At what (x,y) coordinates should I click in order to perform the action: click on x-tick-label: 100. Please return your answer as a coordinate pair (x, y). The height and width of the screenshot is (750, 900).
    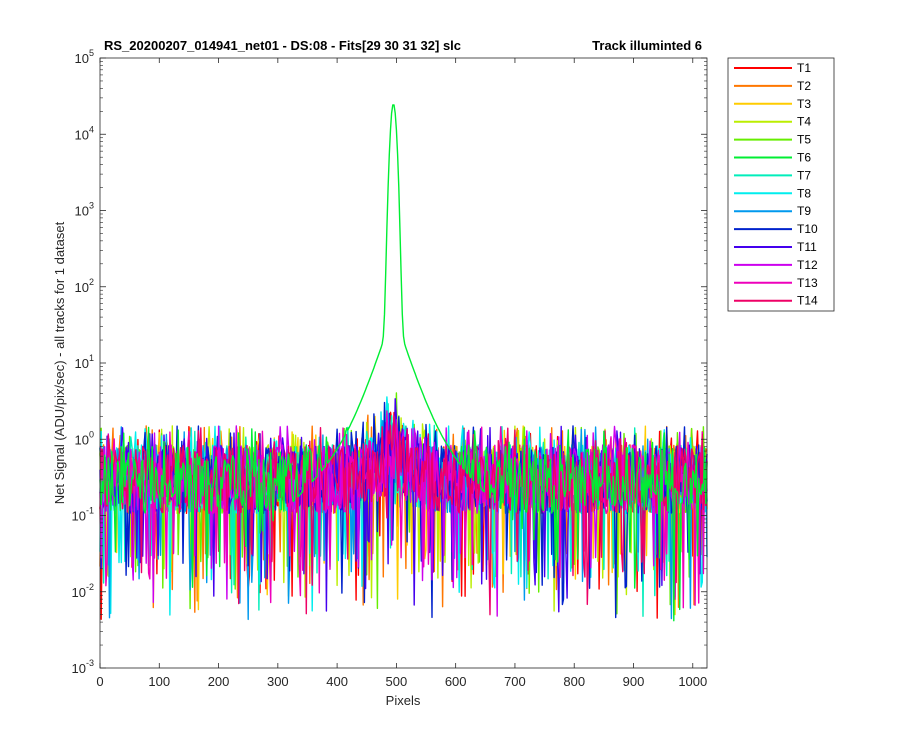
    Looking at the image, I should click on (159, 681).